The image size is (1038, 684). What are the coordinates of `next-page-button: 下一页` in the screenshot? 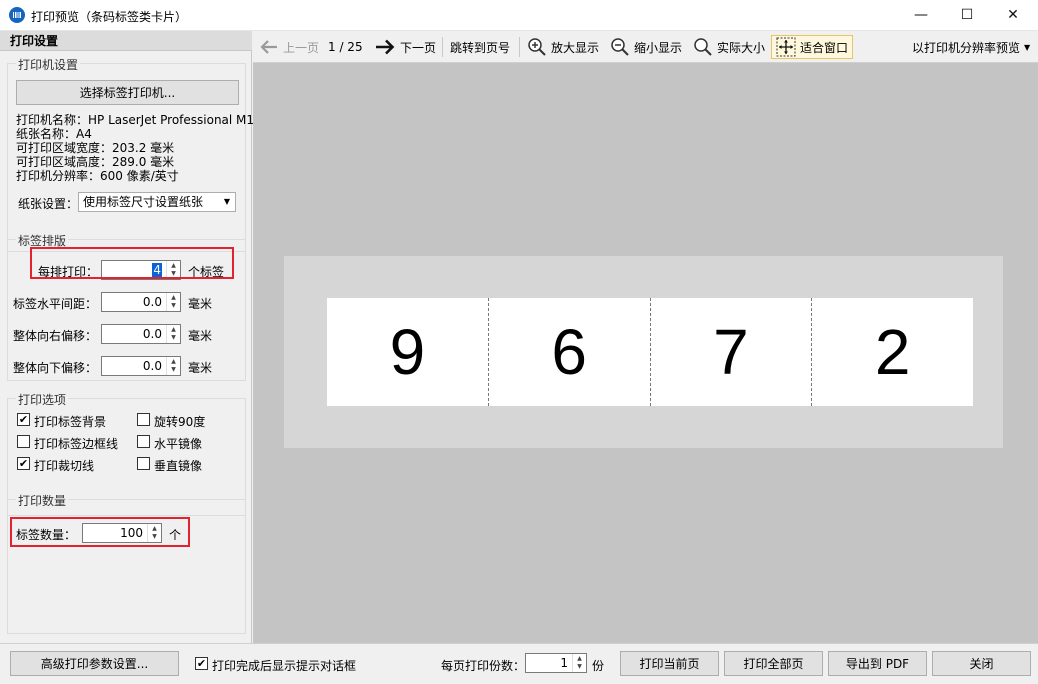 It's located at (405, 47).